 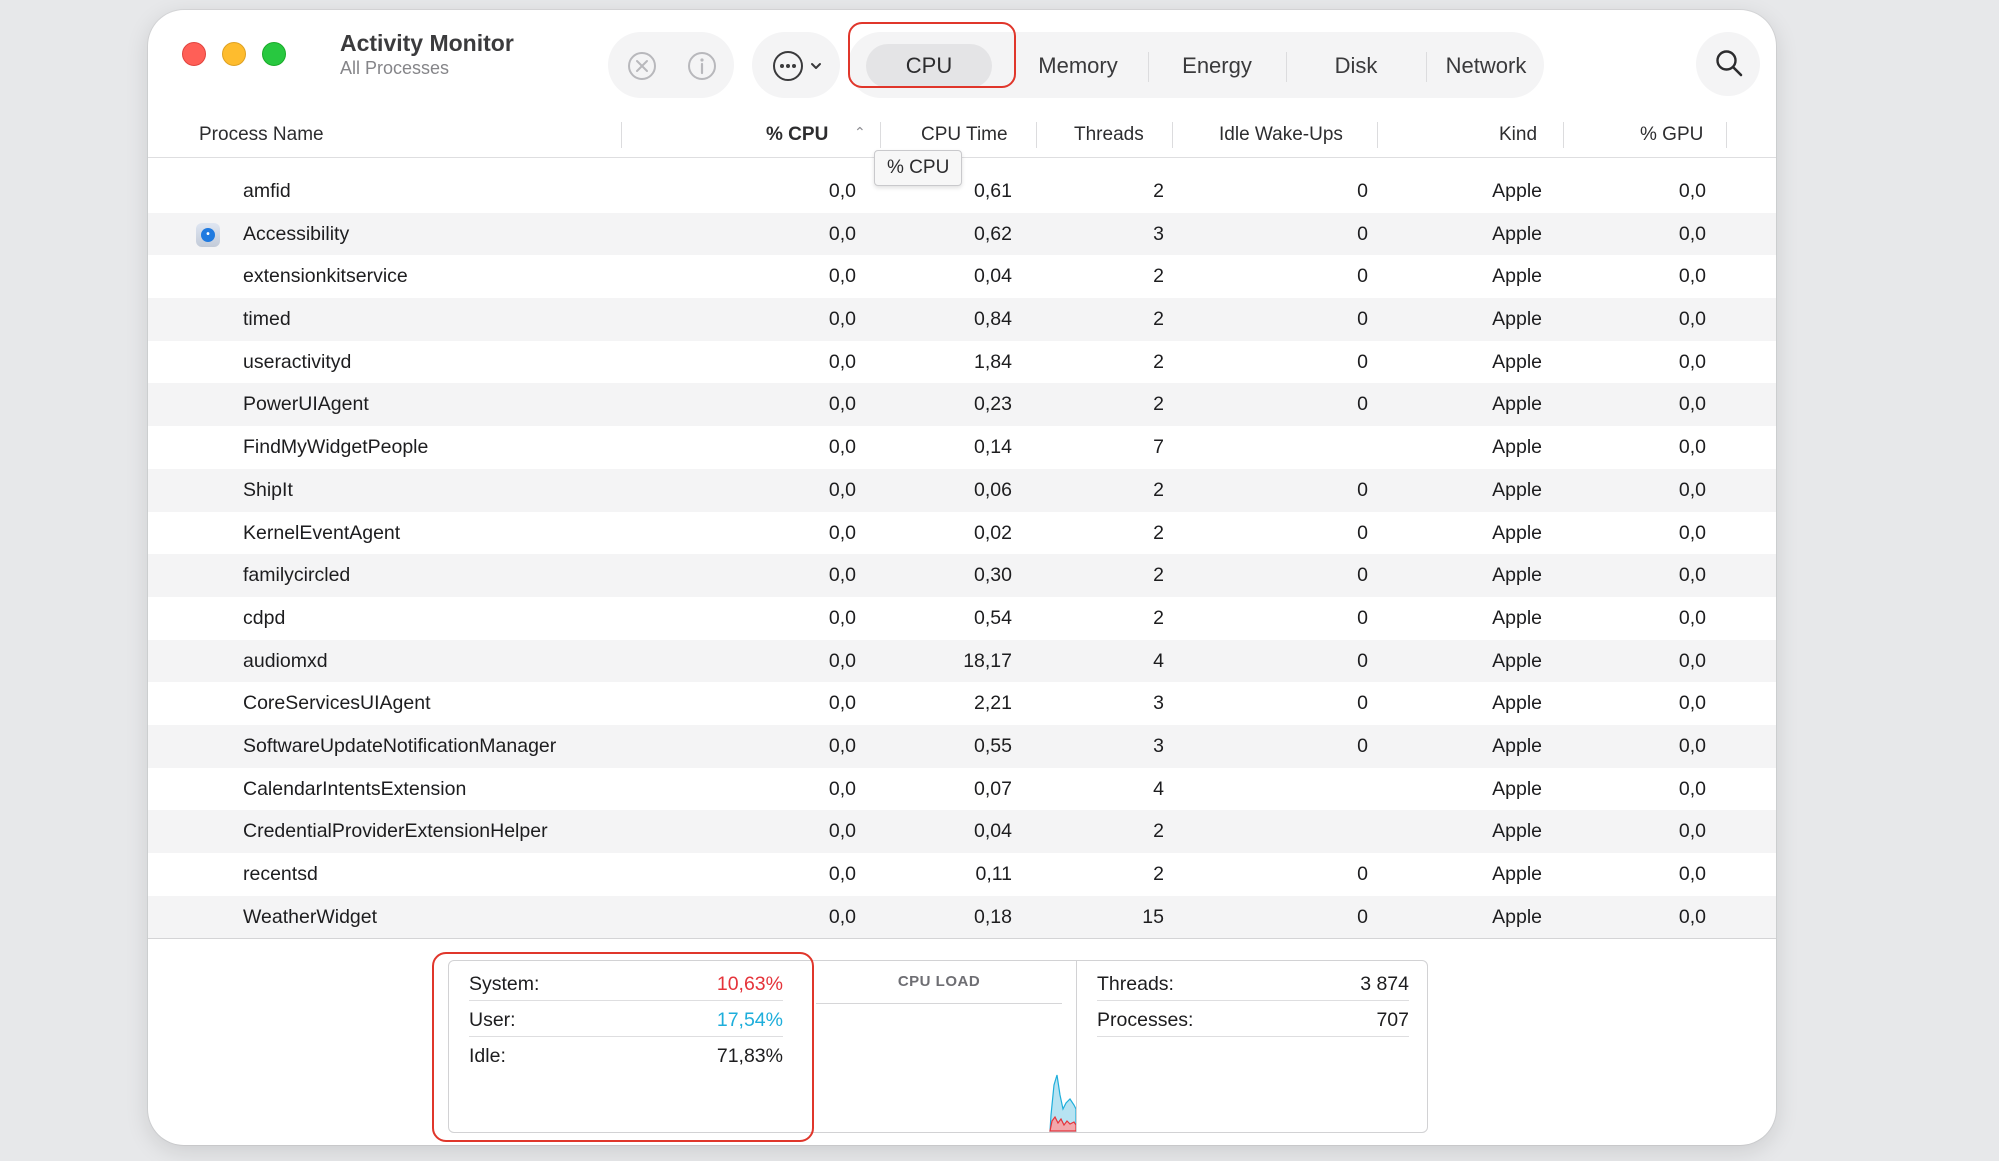 What do you see at coordinates (400, 745) in the screenshot?
I see `cell-process-name: SoftwareUpdateNotificationManager` at bounding box center [400, 745].